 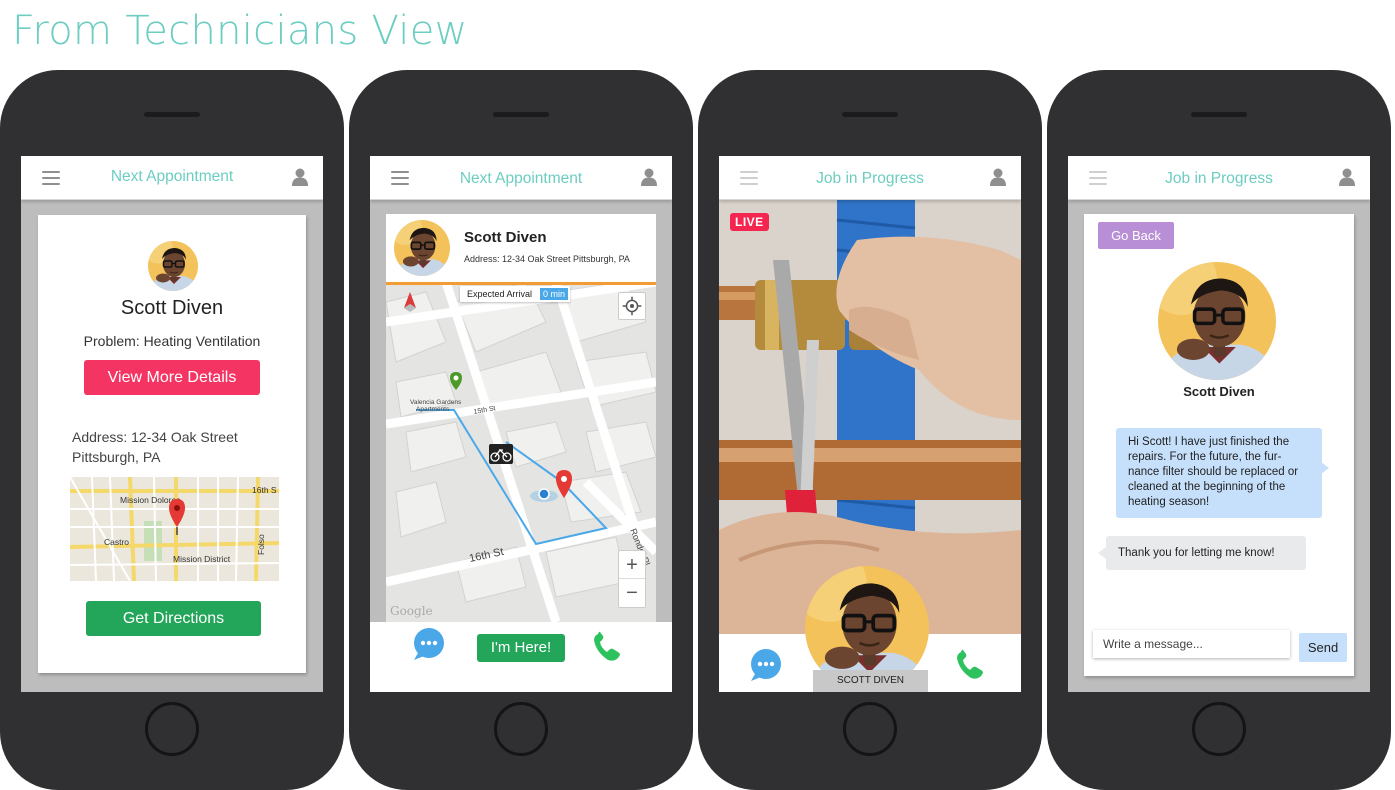 What do you see at coordinates (632, 593) in the screenshot?
I see `zoom-out-button: −` at bounding box center [632, 593].